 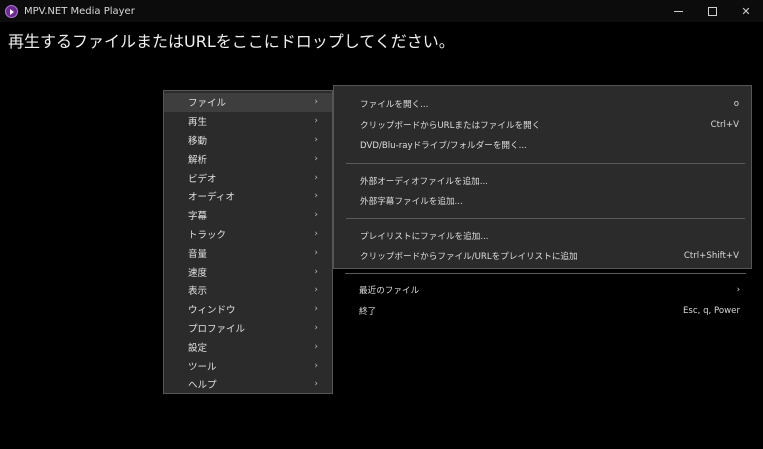 I want to click on minimize-icon, so click(x=678, y=11).